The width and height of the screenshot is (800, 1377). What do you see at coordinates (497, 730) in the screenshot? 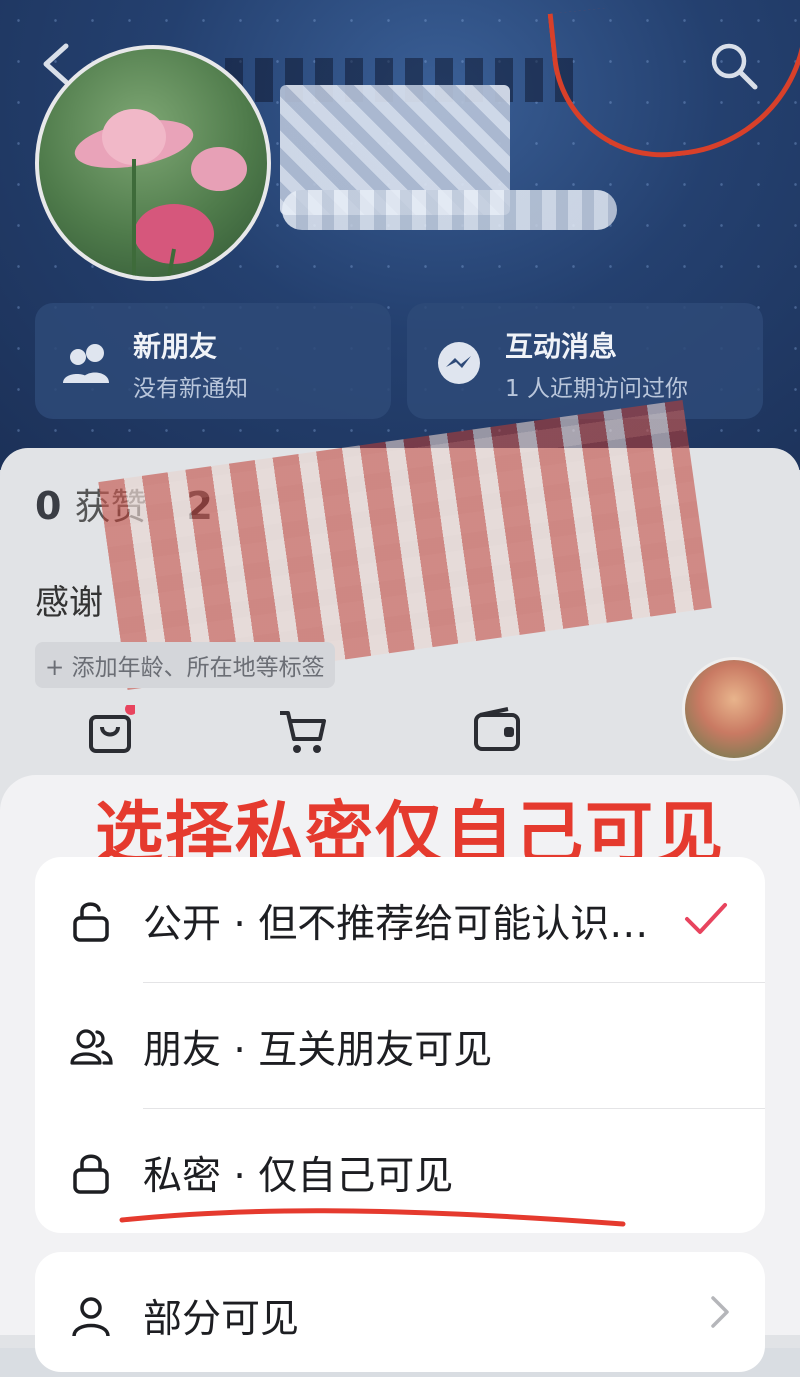
I see `wallet-icon` at bounding box center [497, 730].